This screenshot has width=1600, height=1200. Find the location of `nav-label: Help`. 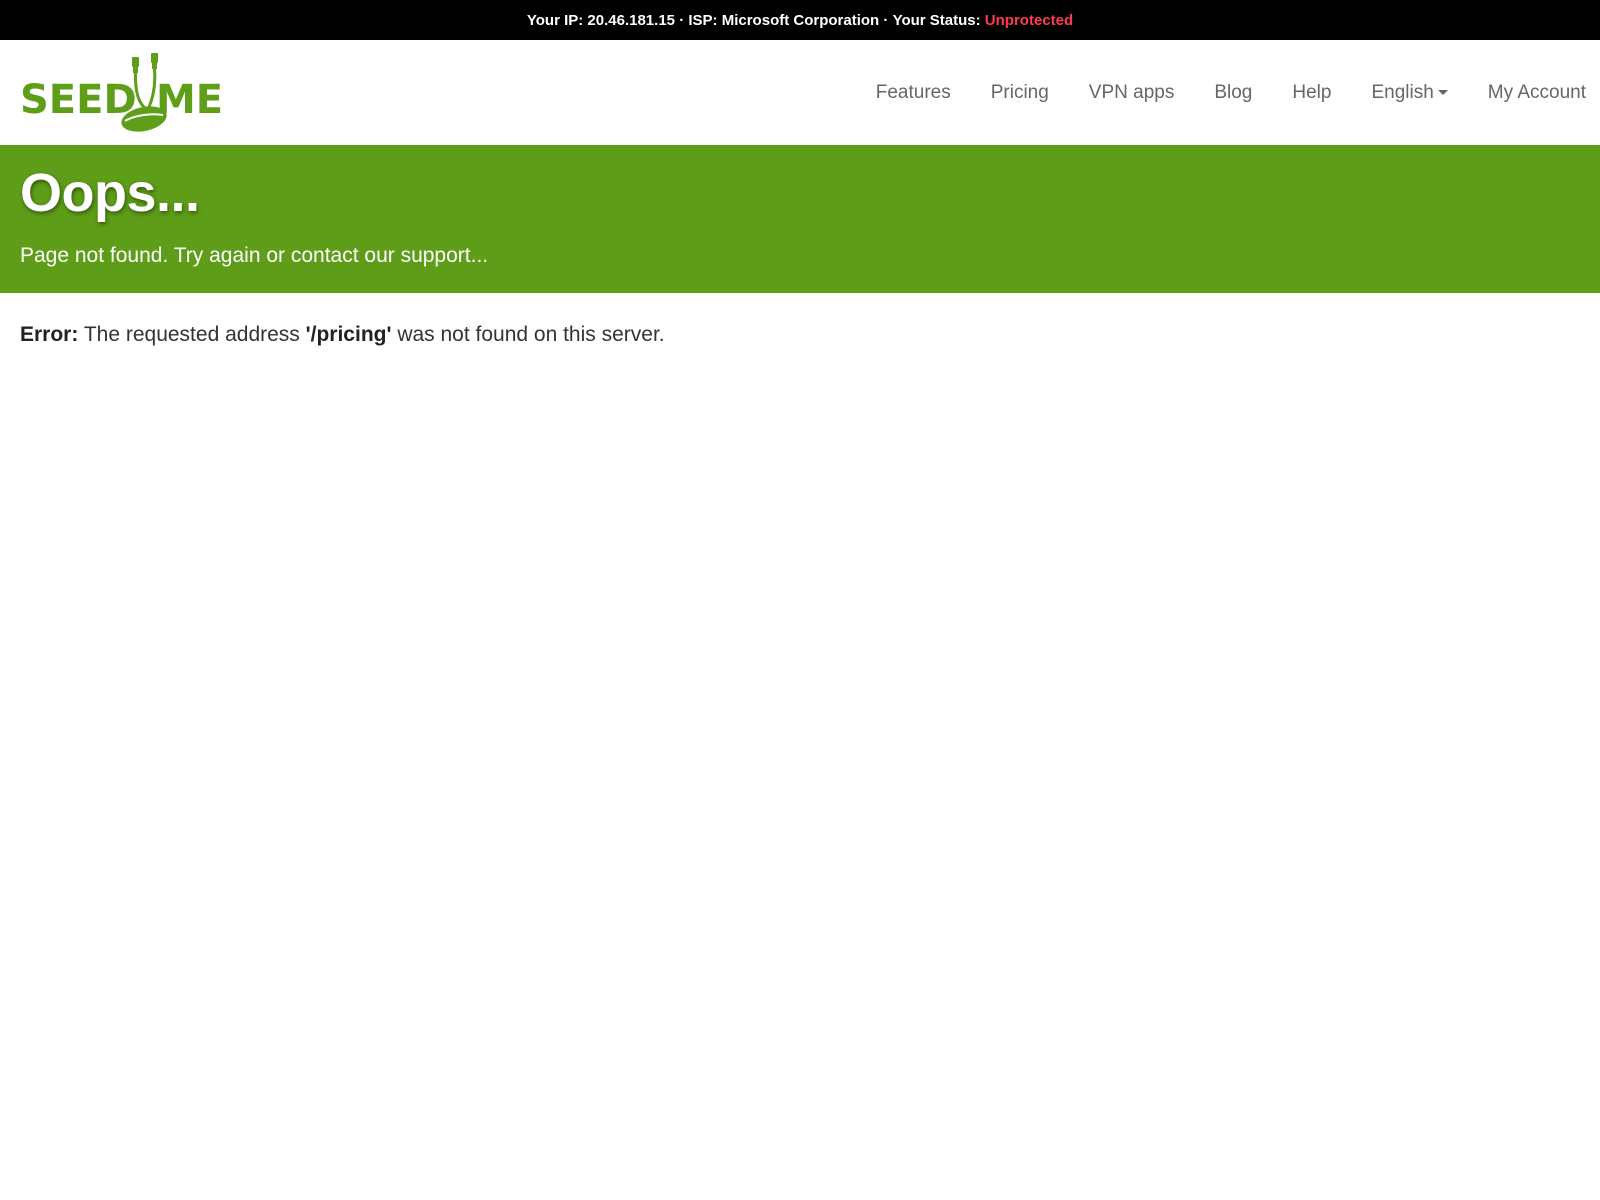

nav-label: Help is located at coordinates (1312, 92).